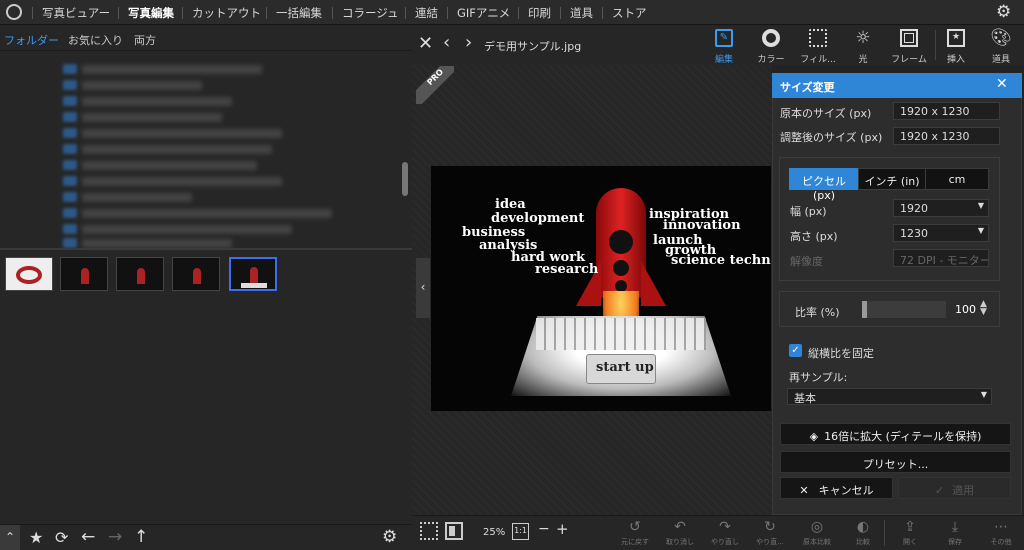  What do you see at coordinates (702, 225) in the screenshot?
I see `photo-text: innovation` at bounding box center [702, 225].